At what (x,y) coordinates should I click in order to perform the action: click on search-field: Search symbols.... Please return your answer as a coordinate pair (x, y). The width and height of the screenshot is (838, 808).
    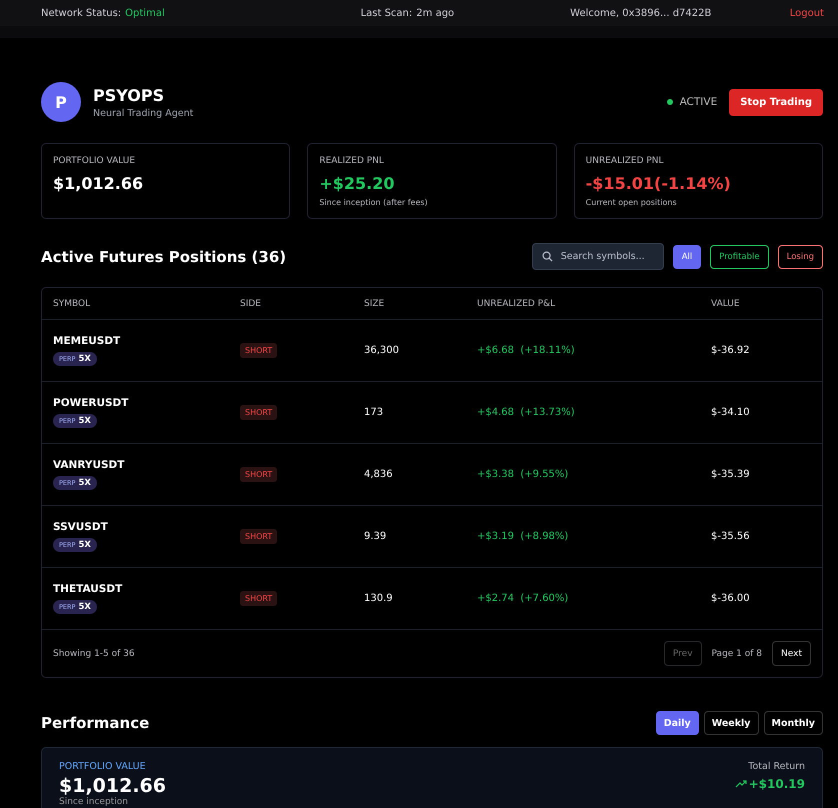
    Looking at the image, I should click on (598, 256).